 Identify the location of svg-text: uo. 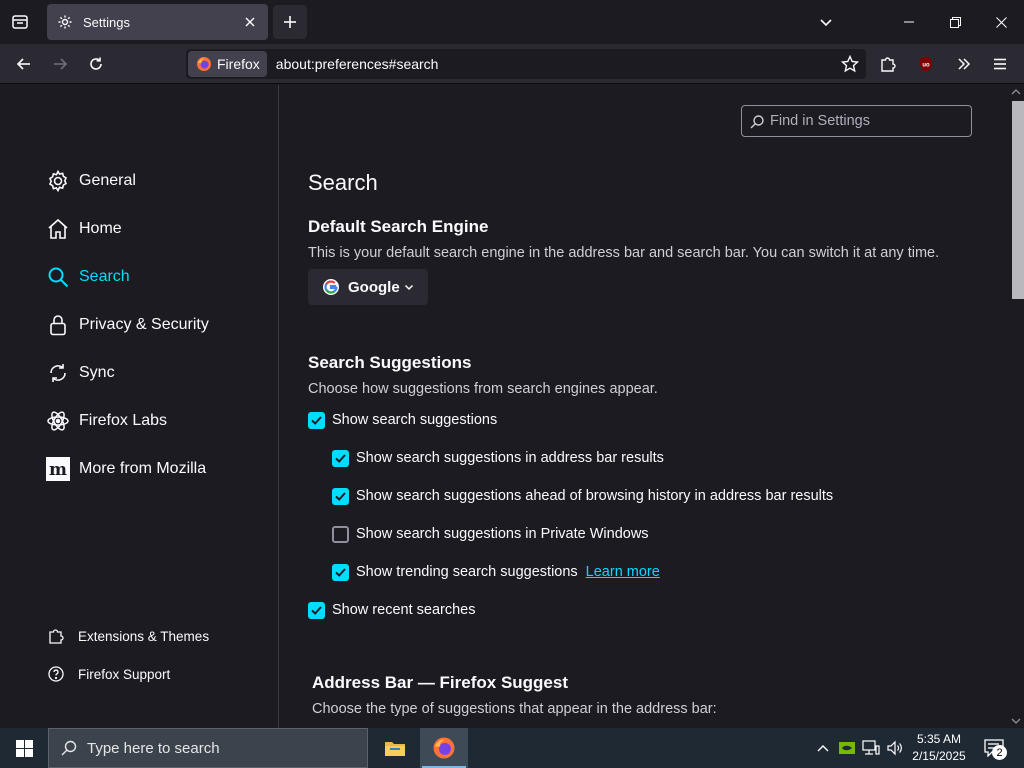
(926, 66).